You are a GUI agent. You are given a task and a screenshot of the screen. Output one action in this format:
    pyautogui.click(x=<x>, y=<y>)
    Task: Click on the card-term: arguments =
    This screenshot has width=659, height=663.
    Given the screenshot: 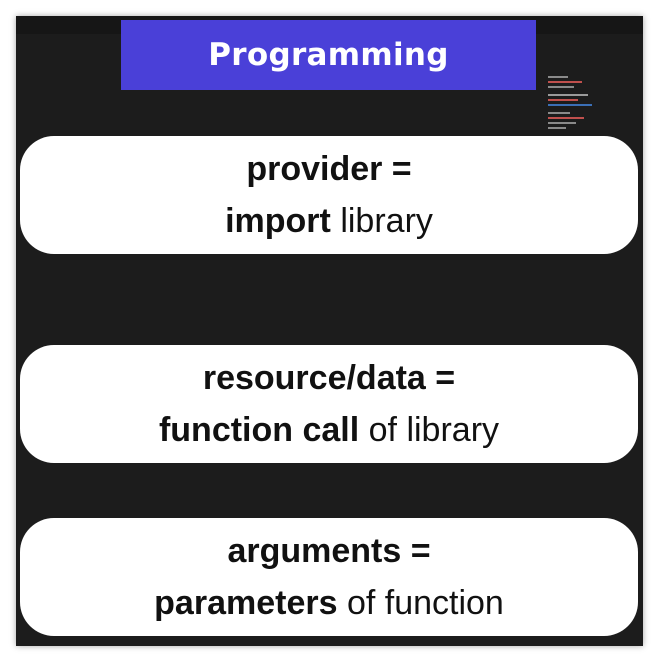 What is the action you would take?
    pyautogui.click(x=329, y=551)
    